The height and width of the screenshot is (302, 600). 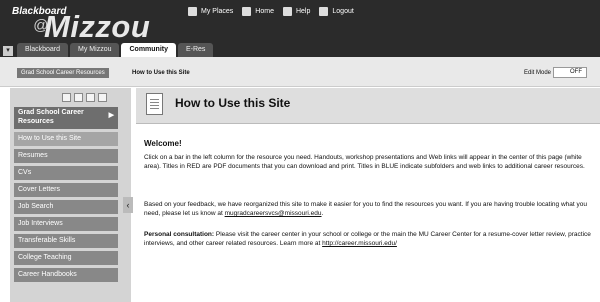 I want to click on menu-item-job-interviews: Job Interviews, so click(x=66, y=224).